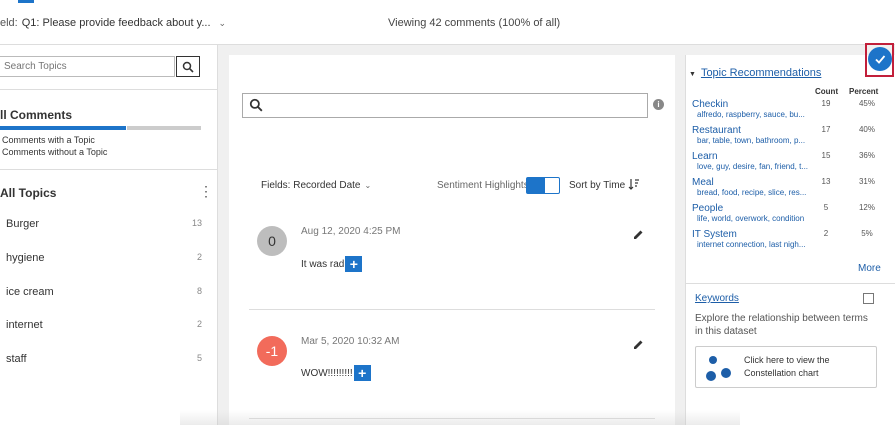  I want to click on checkmark-icon, so click(880, 59).